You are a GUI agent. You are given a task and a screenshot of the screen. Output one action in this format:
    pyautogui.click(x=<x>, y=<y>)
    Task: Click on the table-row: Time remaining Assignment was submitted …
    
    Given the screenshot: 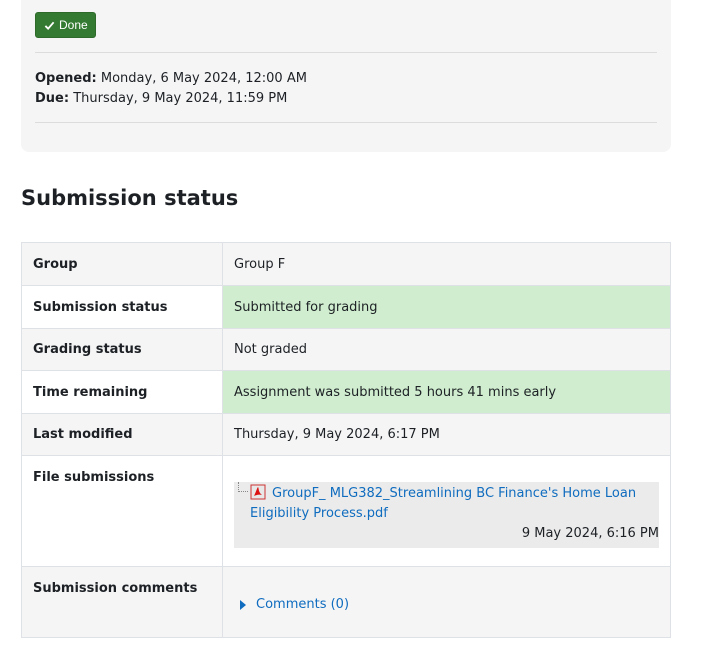 What is the action you would take?
    pyautogui.click(x=346, y=392)
    